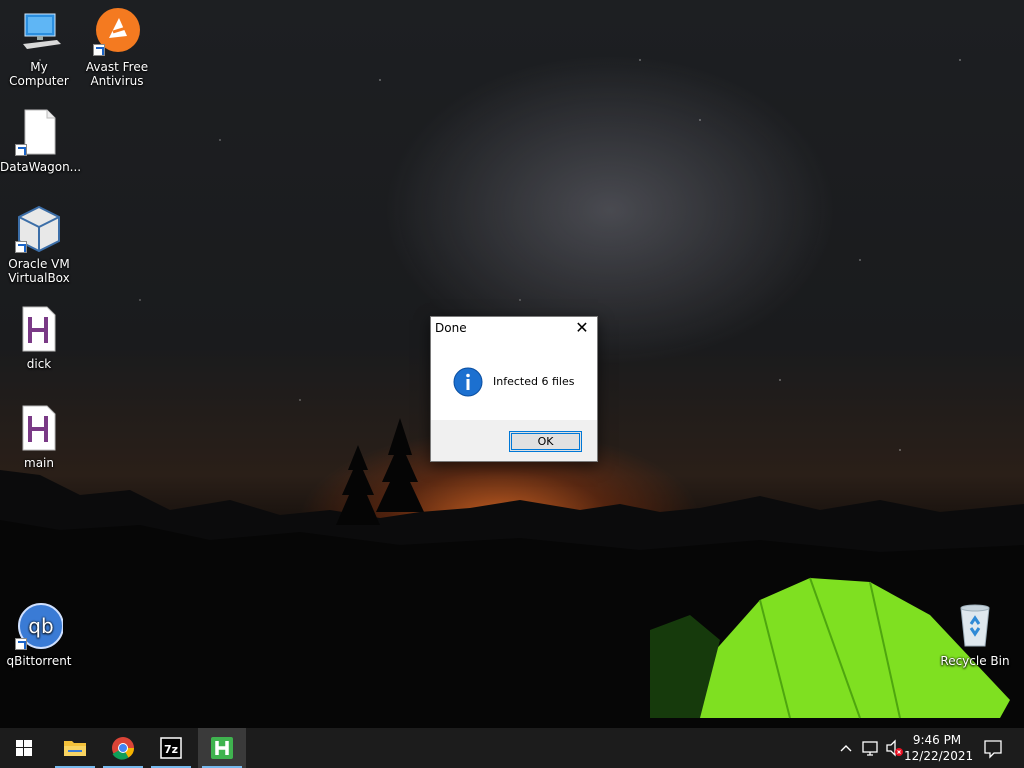  Describe the element at coordinates (39, 463) in the screenshot. I see `desktop-icon-label: main` at that location.